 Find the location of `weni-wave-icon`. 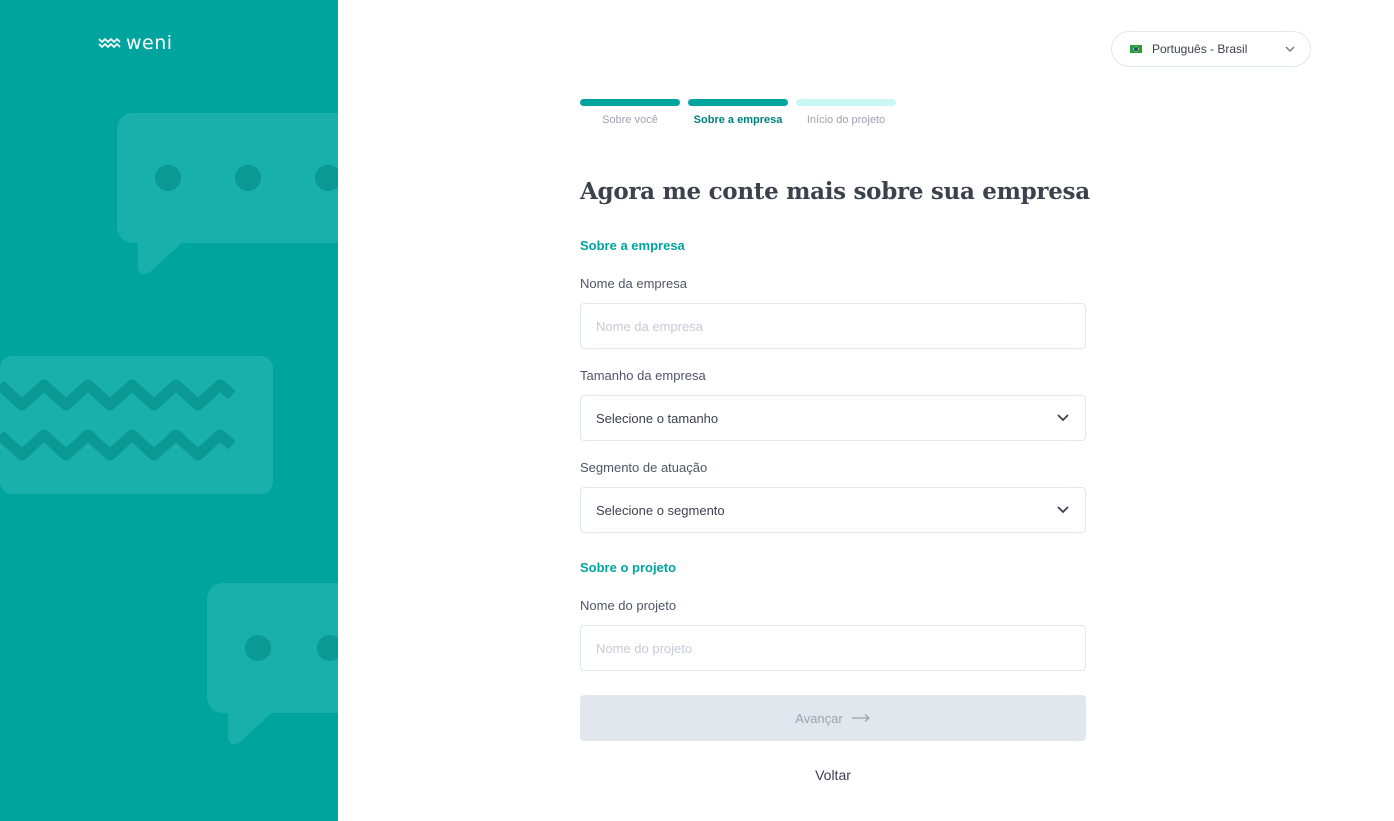

weni-wave-icon is located at coordinates (109, 43).